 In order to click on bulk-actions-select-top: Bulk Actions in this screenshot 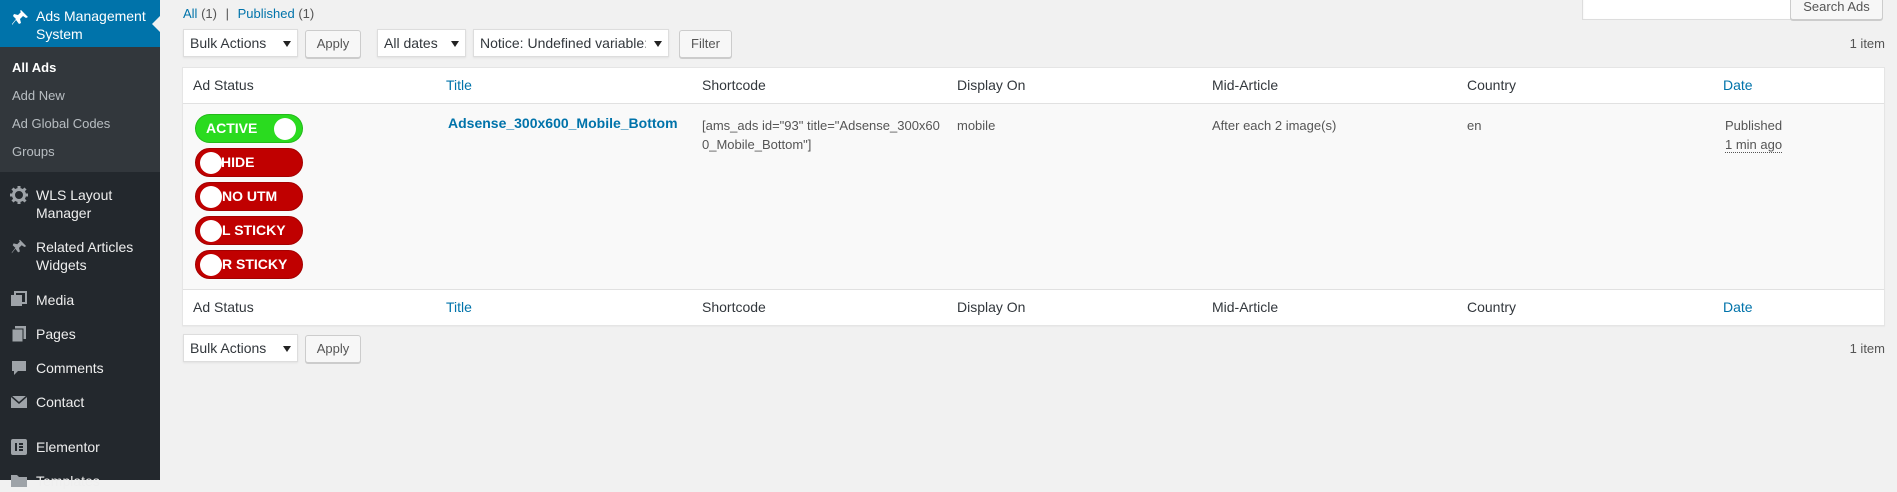, I will do `click(240, 43)`.